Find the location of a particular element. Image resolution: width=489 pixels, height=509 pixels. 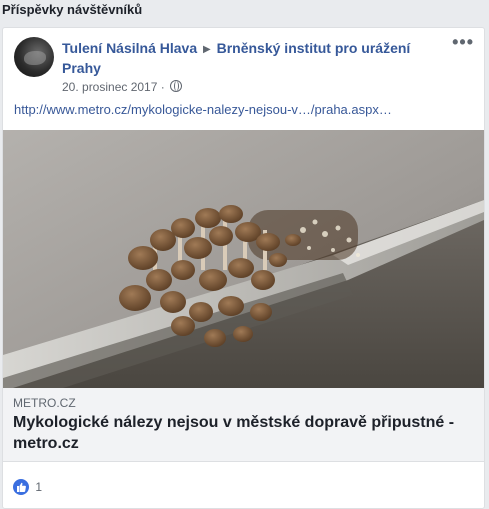

author-avatar is located at coordinates (34, 57).